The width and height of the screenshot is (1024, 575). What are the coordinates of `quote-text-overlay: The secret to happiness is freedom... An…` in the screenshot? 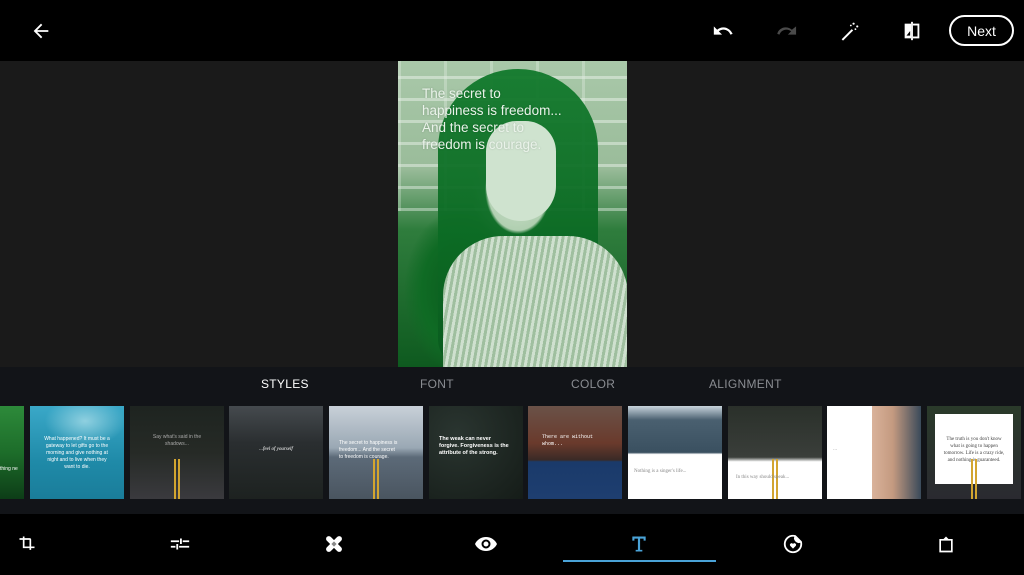 It's located at (492, 119).